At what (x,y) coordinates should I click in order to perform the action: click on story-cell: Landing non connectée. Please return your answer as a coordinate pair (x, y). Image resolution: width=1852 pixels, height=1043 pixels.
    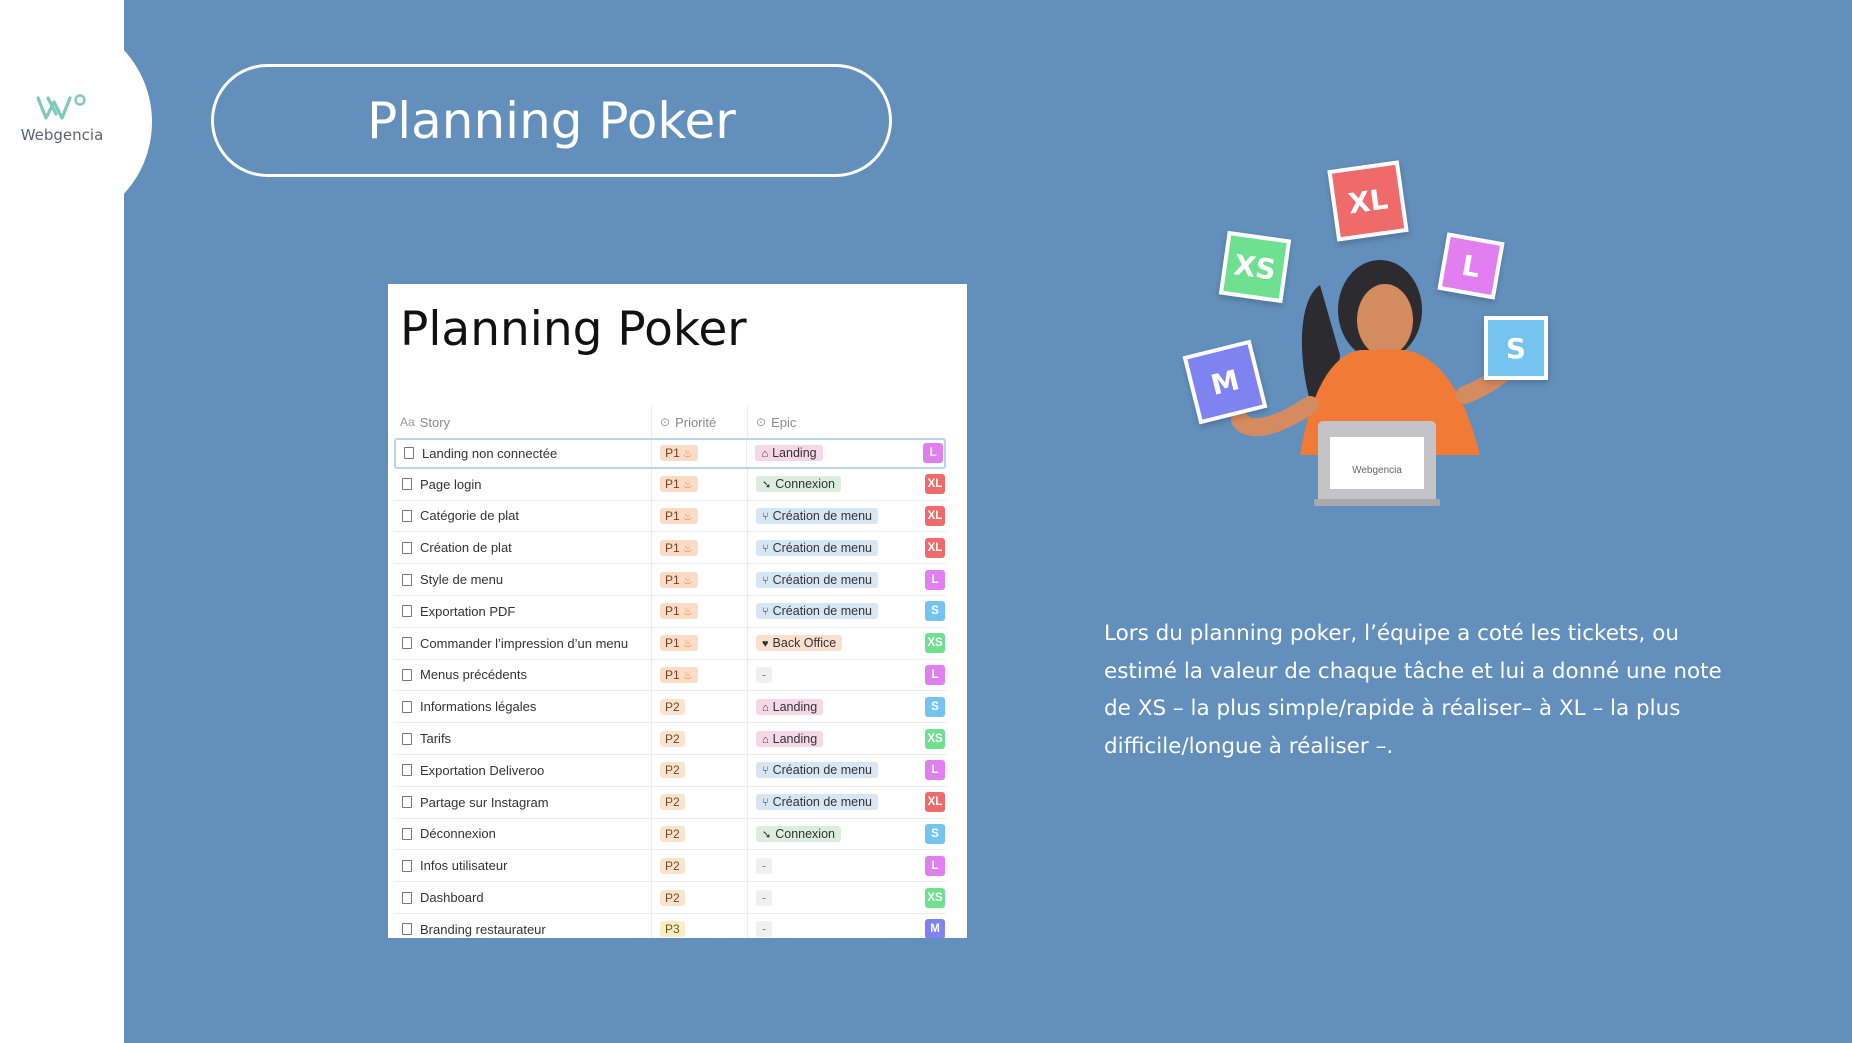
    Looking at the image, I should click on (524, 453).